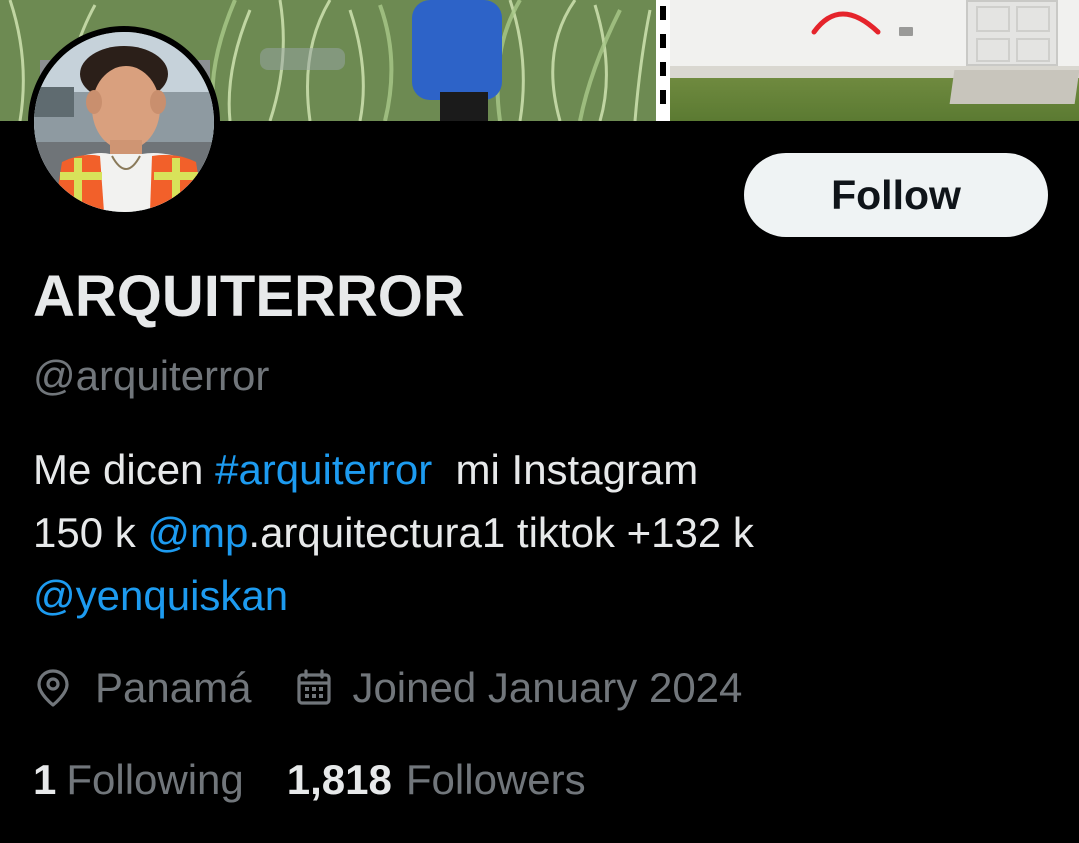 Image resolution: width=1079 pixels, height=843 pixels. I want to click on followers-label: Followers, so click(495, 779).